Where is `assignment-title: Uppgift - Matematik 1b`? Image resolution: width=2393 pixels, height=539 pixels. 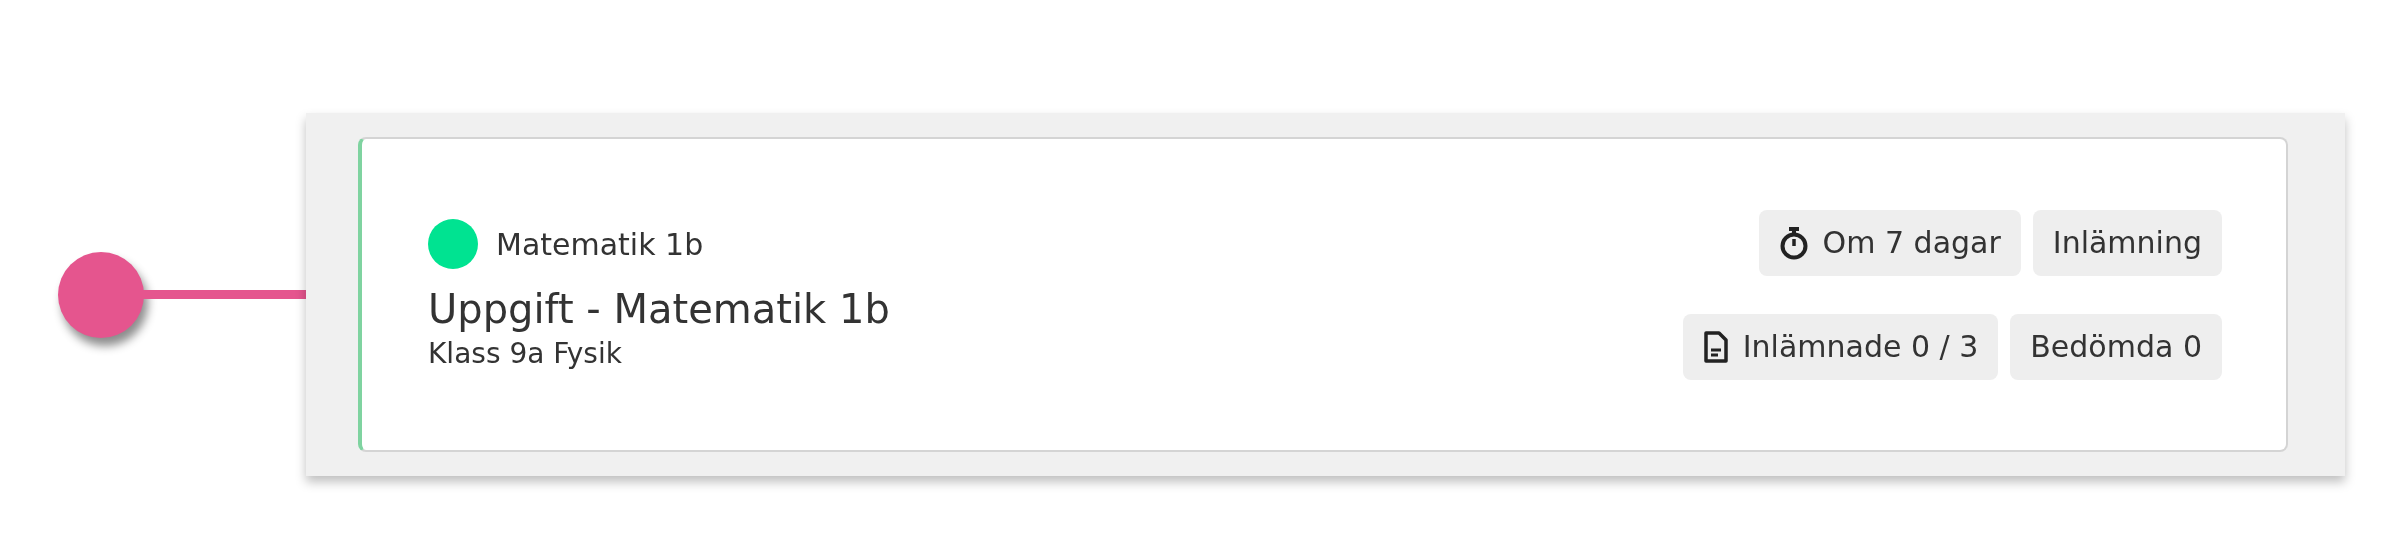 assignment-title: Uppgift - Matematik 1b is located at coordinates (659, 309).